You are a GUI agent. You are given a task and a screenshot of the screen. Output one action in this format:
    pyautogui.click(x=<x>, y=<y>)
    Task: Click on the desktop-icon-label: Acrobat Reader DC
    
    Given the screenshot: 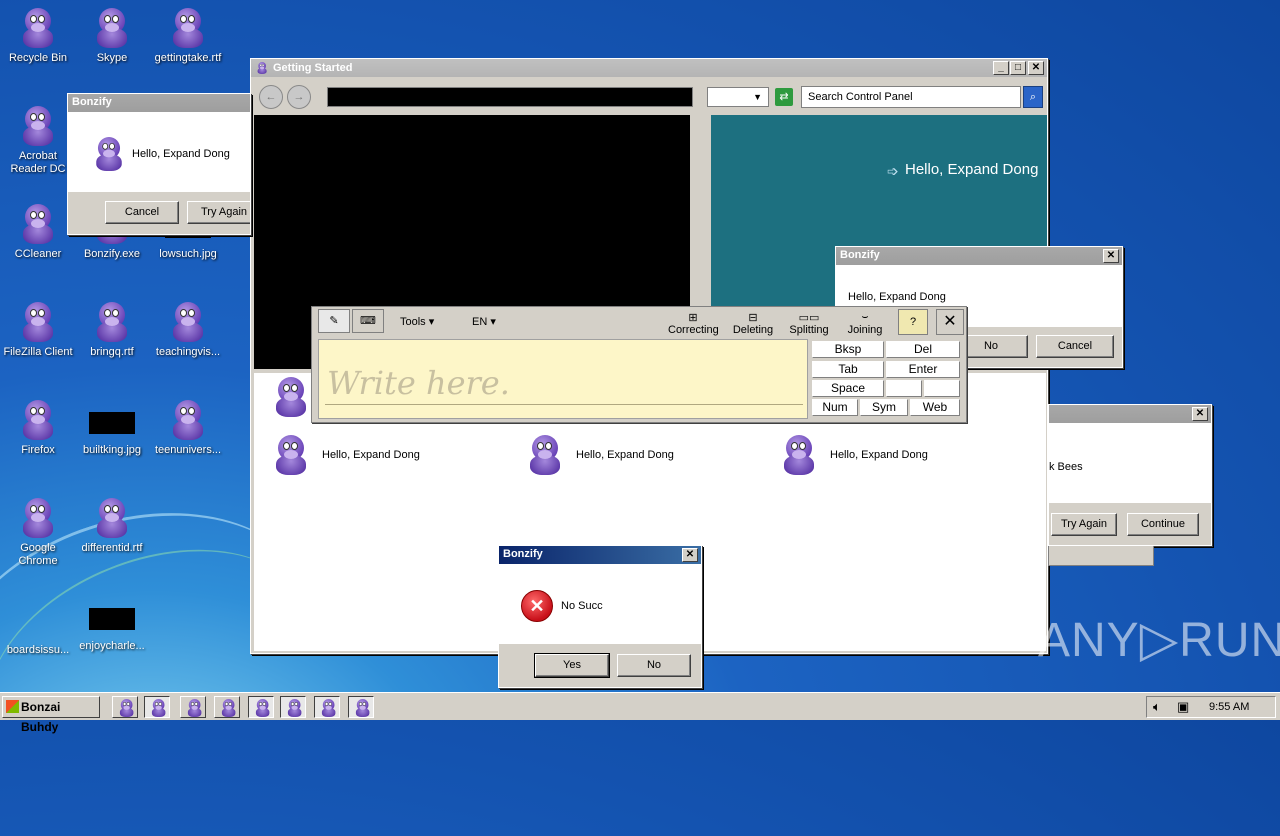 What is the action you would take?
    pyautogui.click(x=38, y=162)
    